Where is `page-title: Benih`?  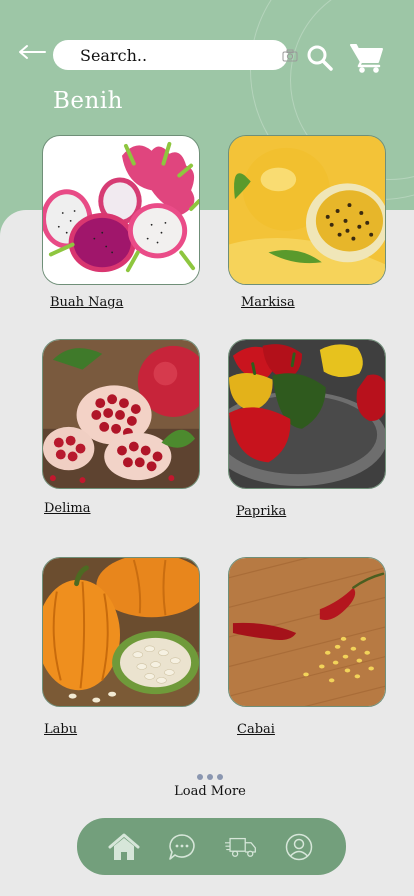 page-title: Benih is located at coordinates (88, 101).